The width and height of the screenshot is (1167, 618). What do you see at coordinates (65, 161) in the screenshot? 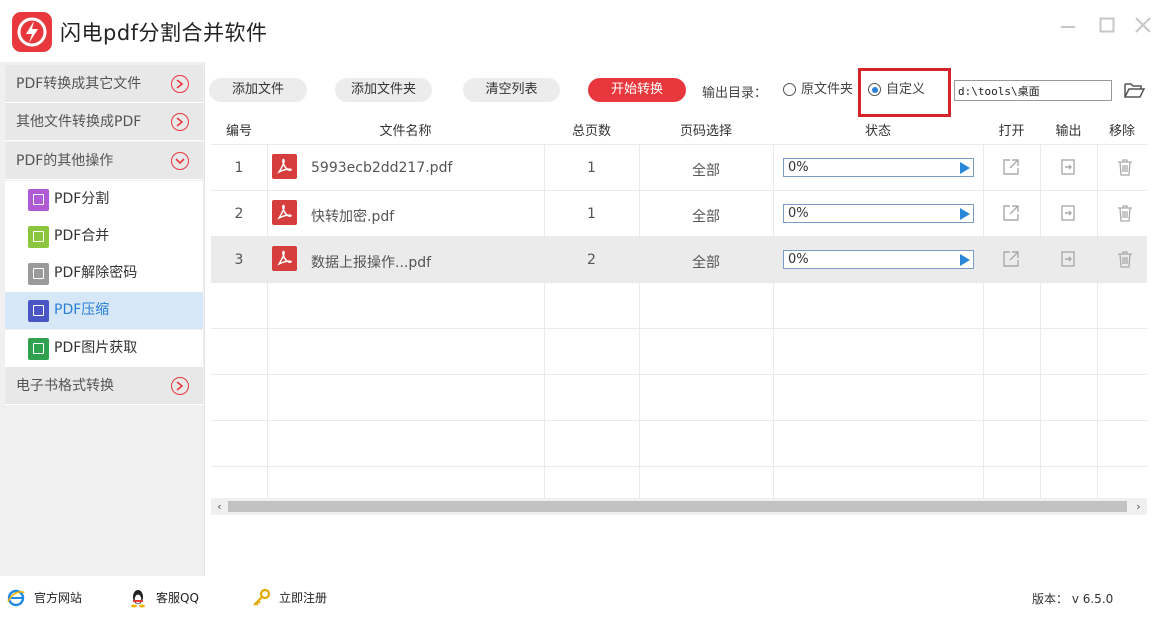
I see `sidebar-category-label: PDF的其他操作` at bounding box center [65, 161].